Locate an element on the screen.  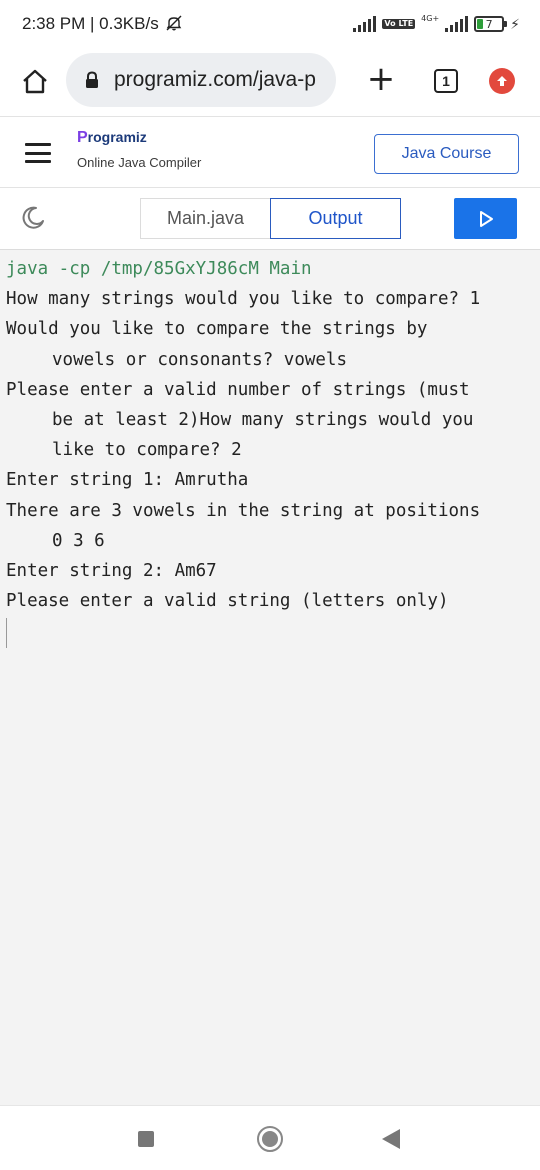
charging-icon: ⚡ is located at coordinates (515, 23).